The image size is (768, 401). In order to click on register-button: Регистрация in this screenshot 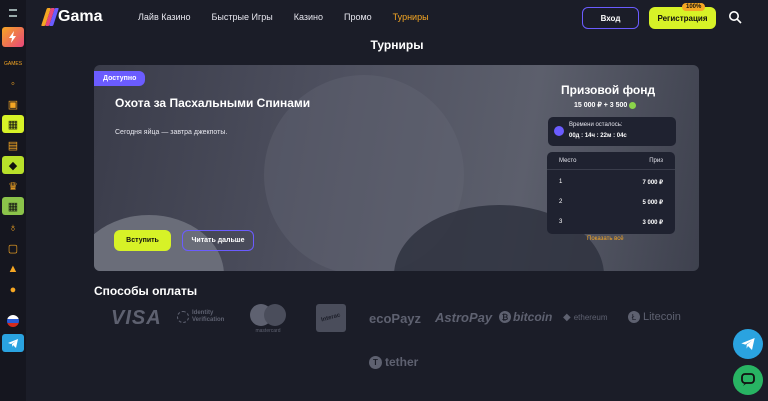, I will do `click(682, 18)`.